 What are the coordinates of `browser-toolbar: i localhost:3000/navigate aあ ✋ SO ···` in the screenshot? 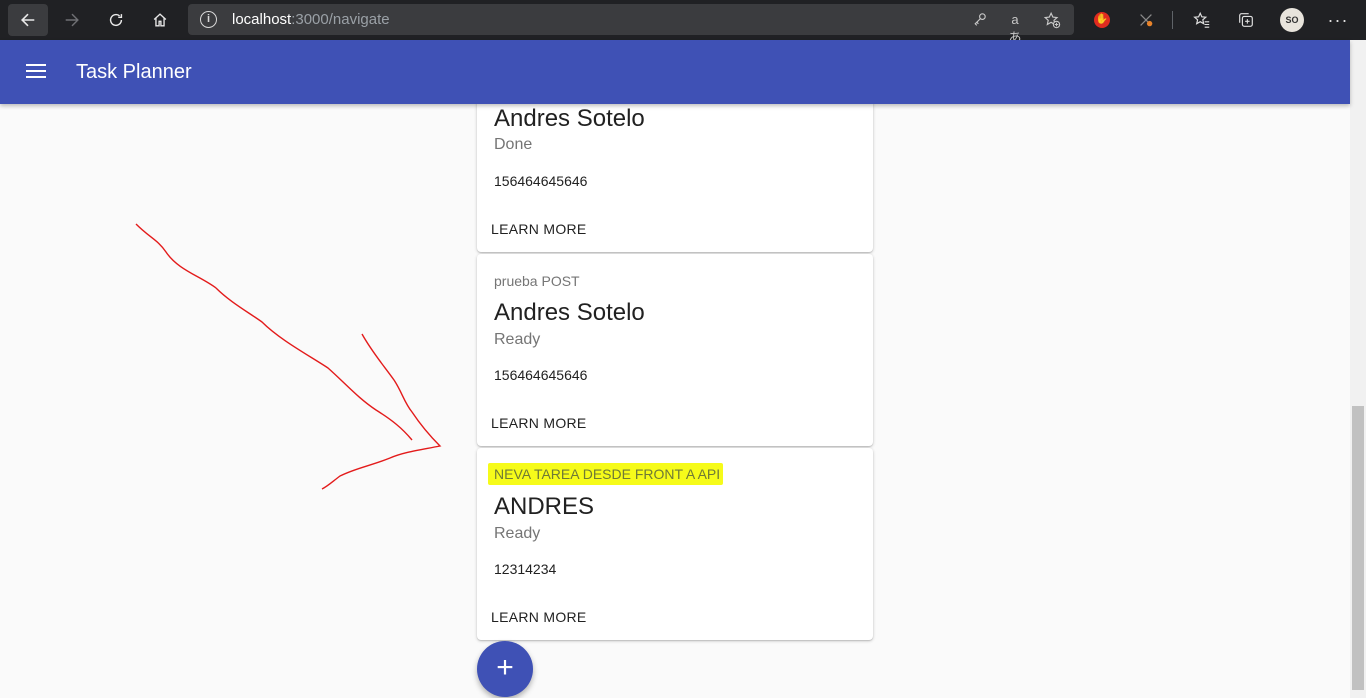 It's located at (683, 22).